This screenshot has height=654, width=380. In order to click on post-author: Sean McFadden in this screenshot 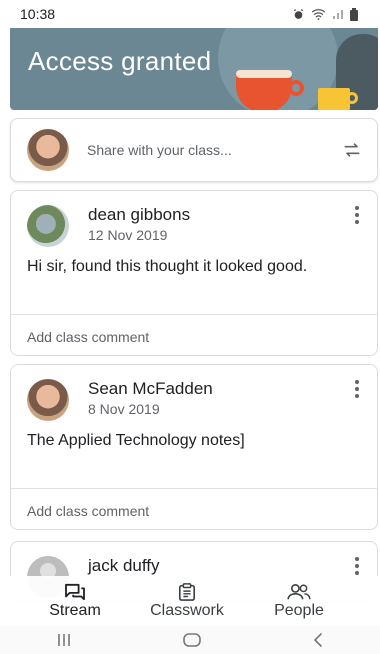, I will do `click(150, 388)`.